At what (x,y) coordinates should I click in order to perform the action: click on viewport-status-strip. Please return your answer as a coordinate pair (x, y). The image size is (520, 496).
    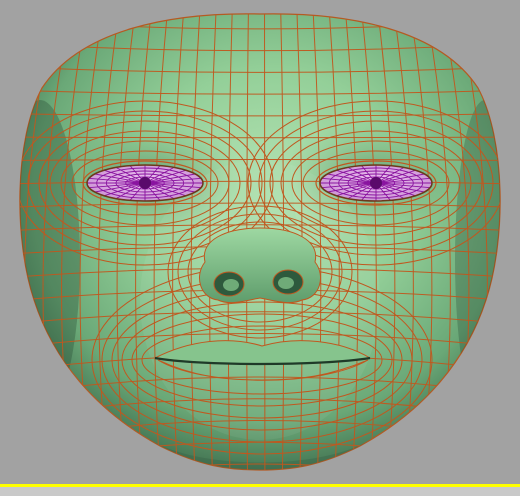
    Looking at the image, I should click on (260, 490).